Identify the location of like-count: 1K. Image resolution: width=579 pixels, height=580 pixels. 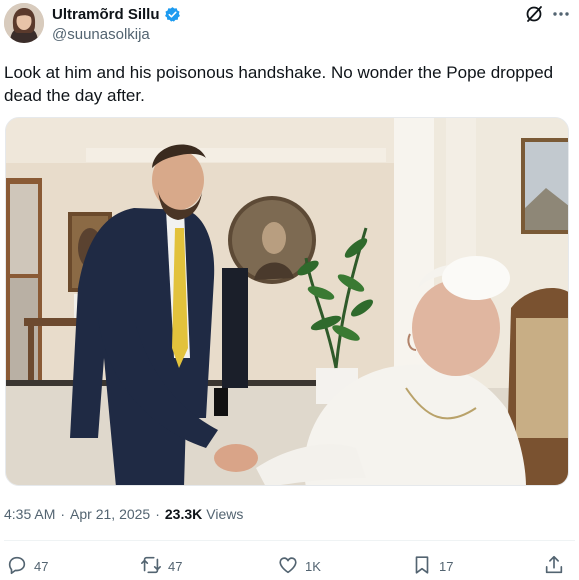
(313, 566).